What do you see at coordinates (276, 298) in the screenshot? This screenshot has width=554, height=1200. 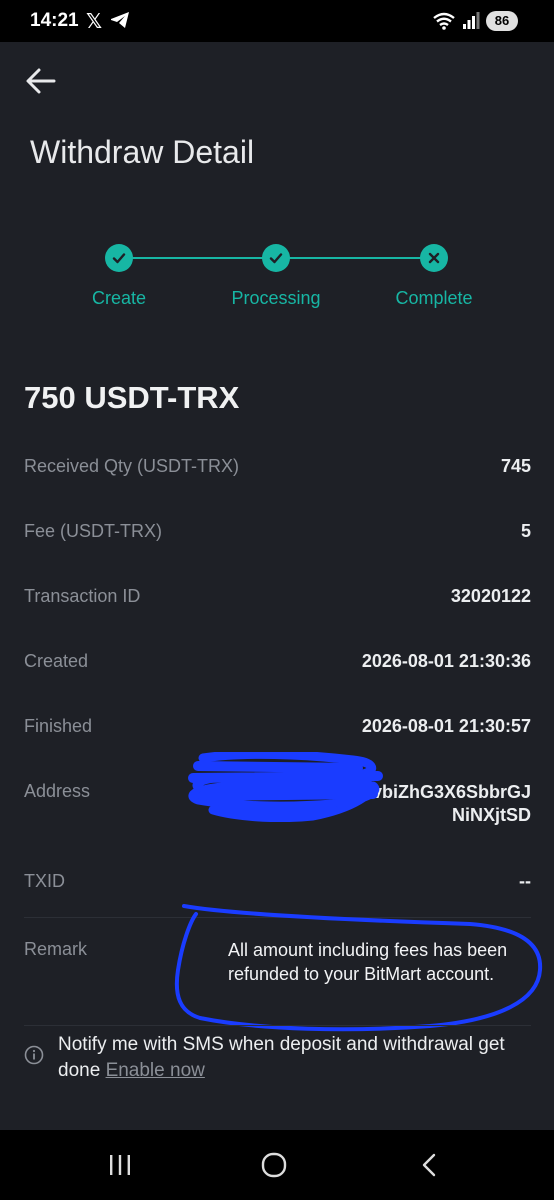 I see `step-label-processing: Processing` at bounding box center [276, 298].